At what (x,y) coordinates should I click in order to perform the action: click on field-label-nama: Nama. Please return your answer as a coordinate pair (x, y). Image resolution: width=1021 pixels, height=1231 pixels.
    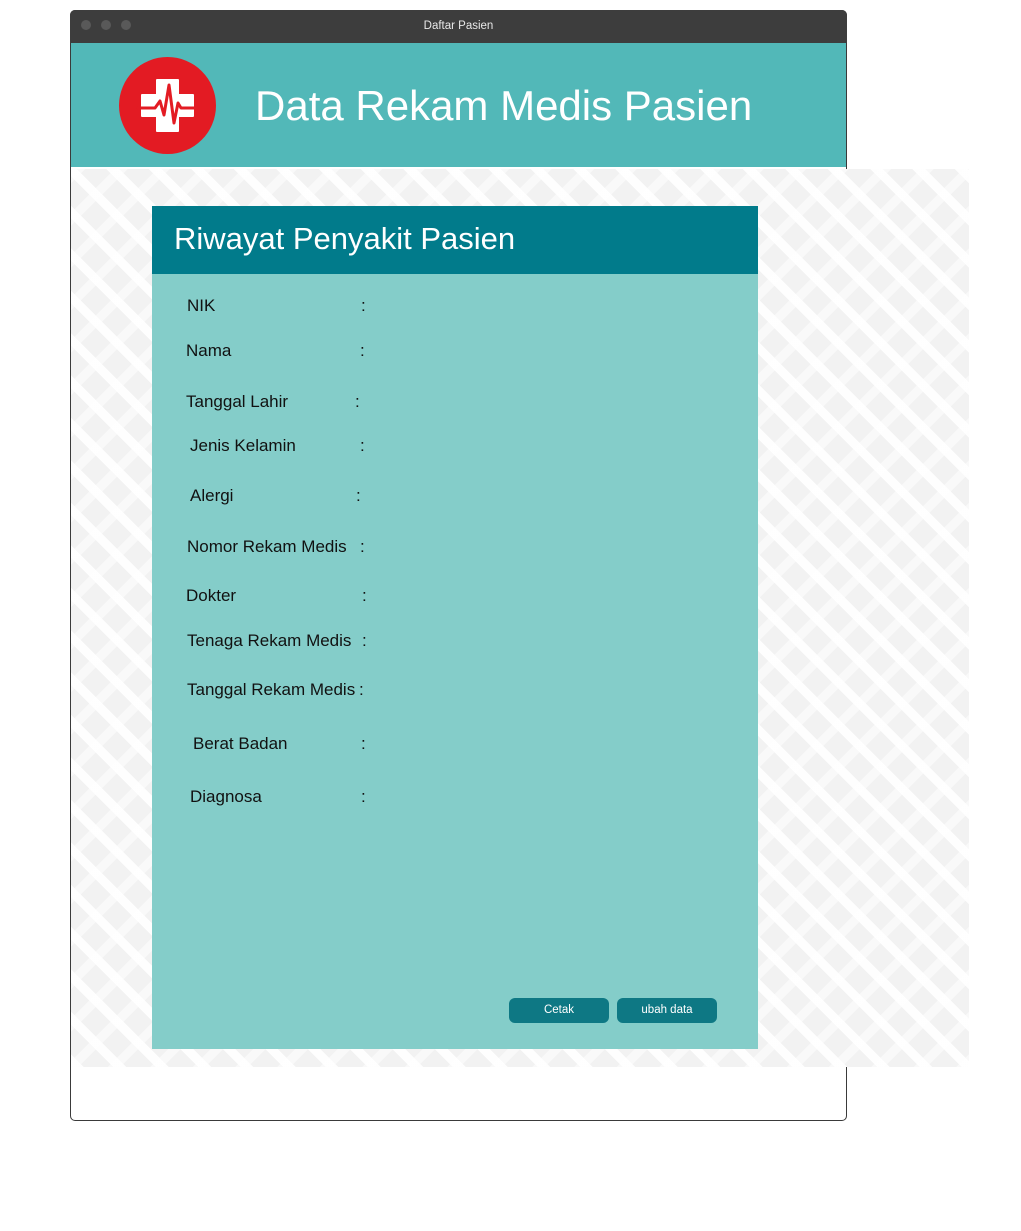
    Looking at the image, I should click on (209, 350).